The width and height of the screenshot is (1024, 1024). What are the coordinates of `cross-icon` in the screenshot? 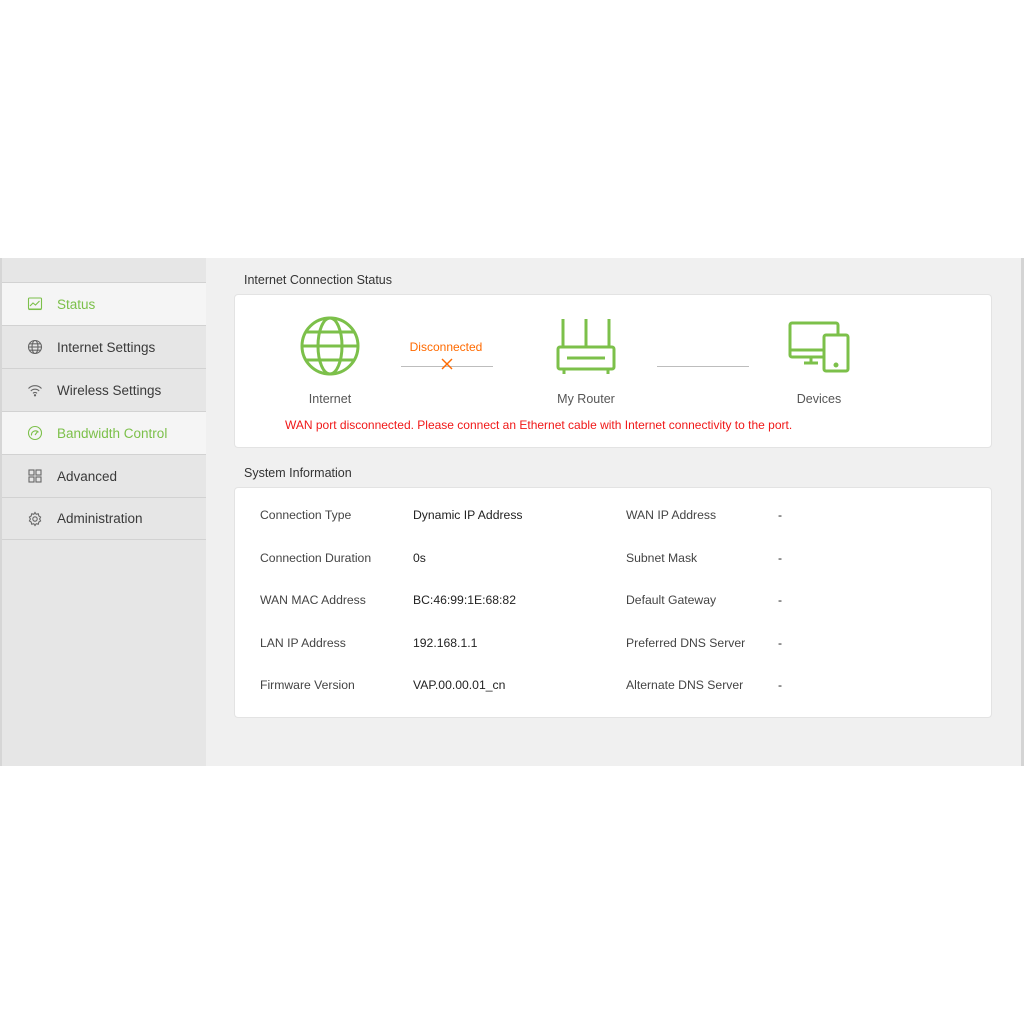 It's located at (447, 366).